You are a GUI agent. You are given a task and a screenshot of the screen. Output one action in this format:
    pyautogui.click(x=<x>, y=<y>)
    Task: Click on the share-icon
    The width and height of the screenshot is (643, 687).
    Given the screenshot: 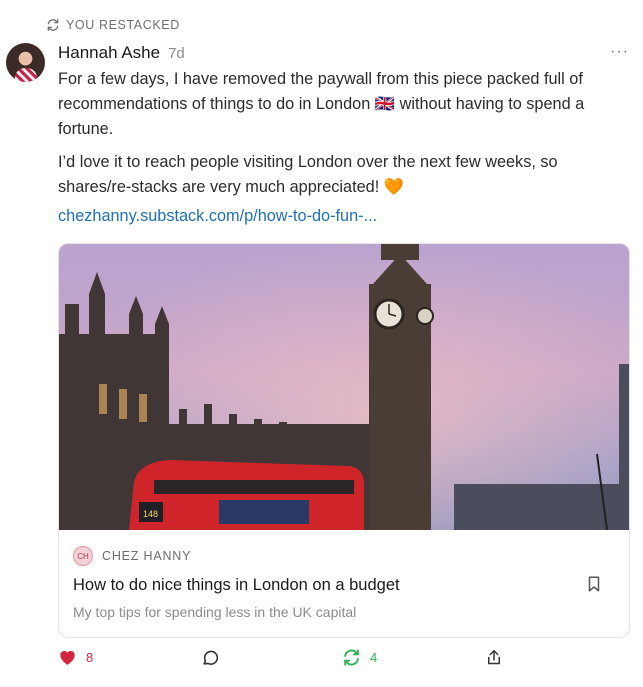 What is the action you would take?
    pyautogui.click(x=494, y=657)
    